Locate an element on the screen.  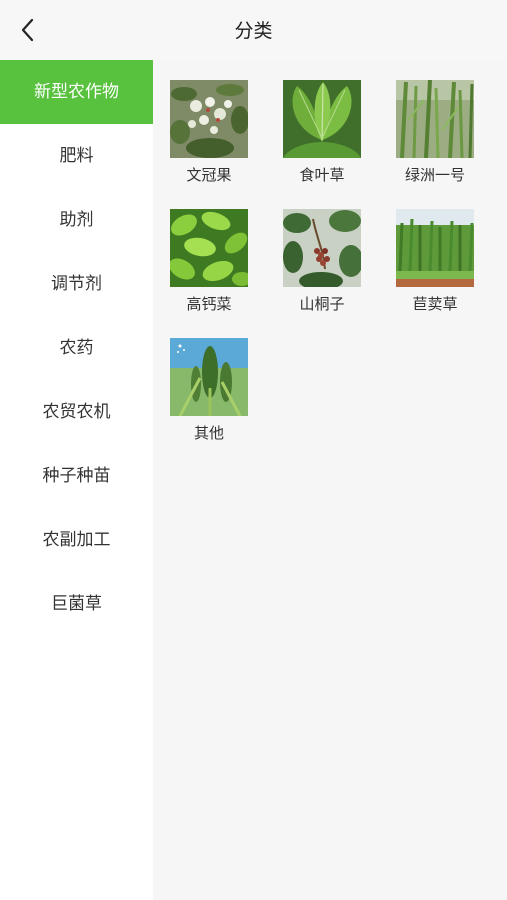
other-image is located at coordinates (209, 377).